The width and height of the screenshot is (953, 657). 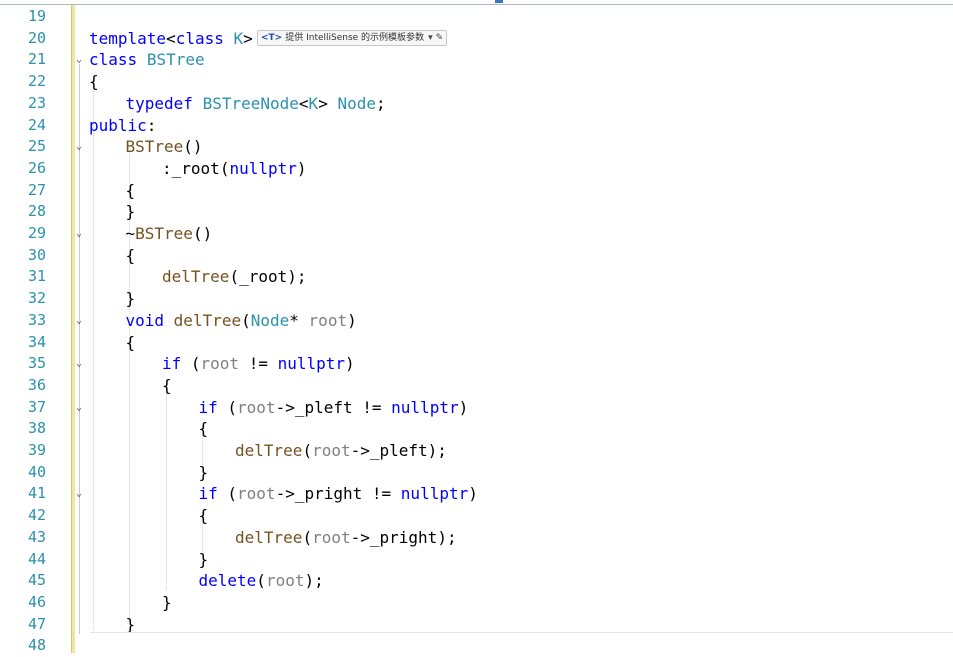 I want to click on line-number: 38, so click(x=36, y=428).